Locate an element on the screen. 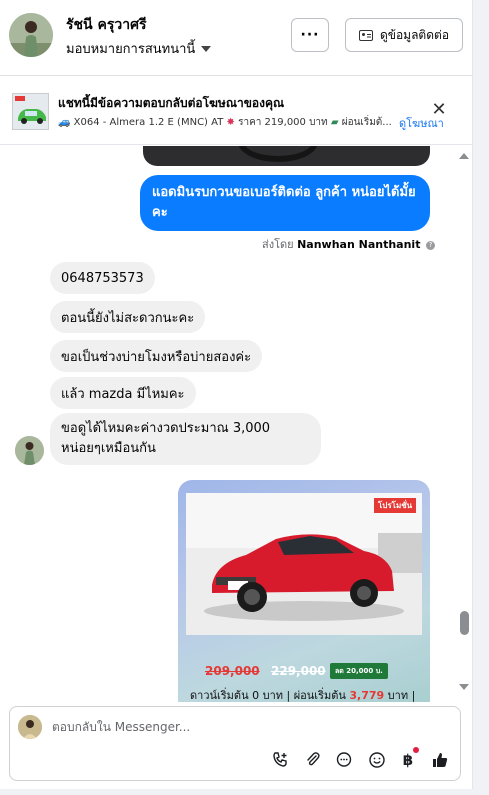 The image size is (489, 795). window-bottom-edge is located at coordinates (244, 792).